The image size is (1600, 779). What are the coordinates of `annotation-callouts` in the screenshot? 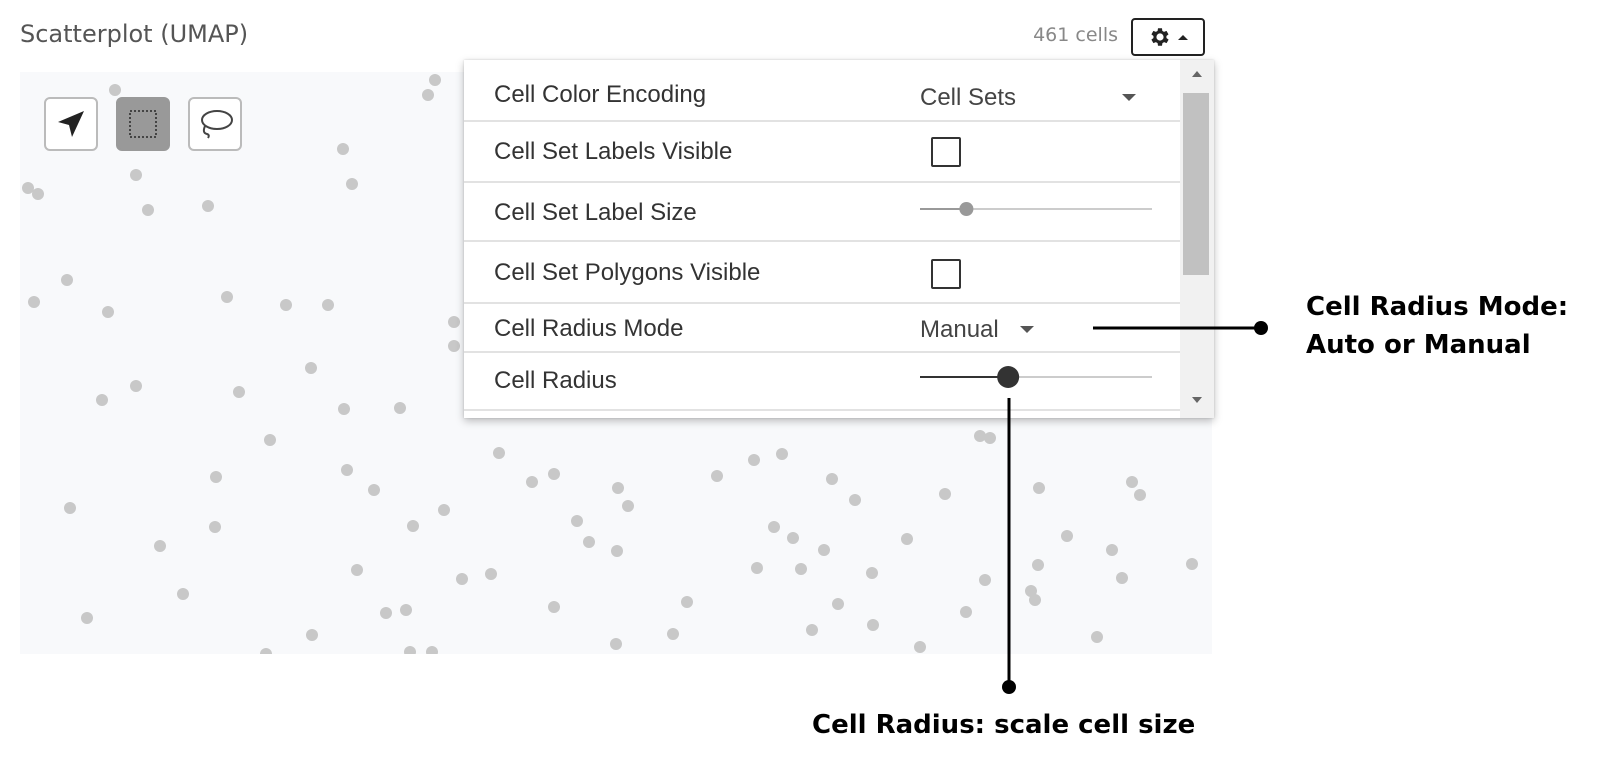 It's located at (1135, 507).